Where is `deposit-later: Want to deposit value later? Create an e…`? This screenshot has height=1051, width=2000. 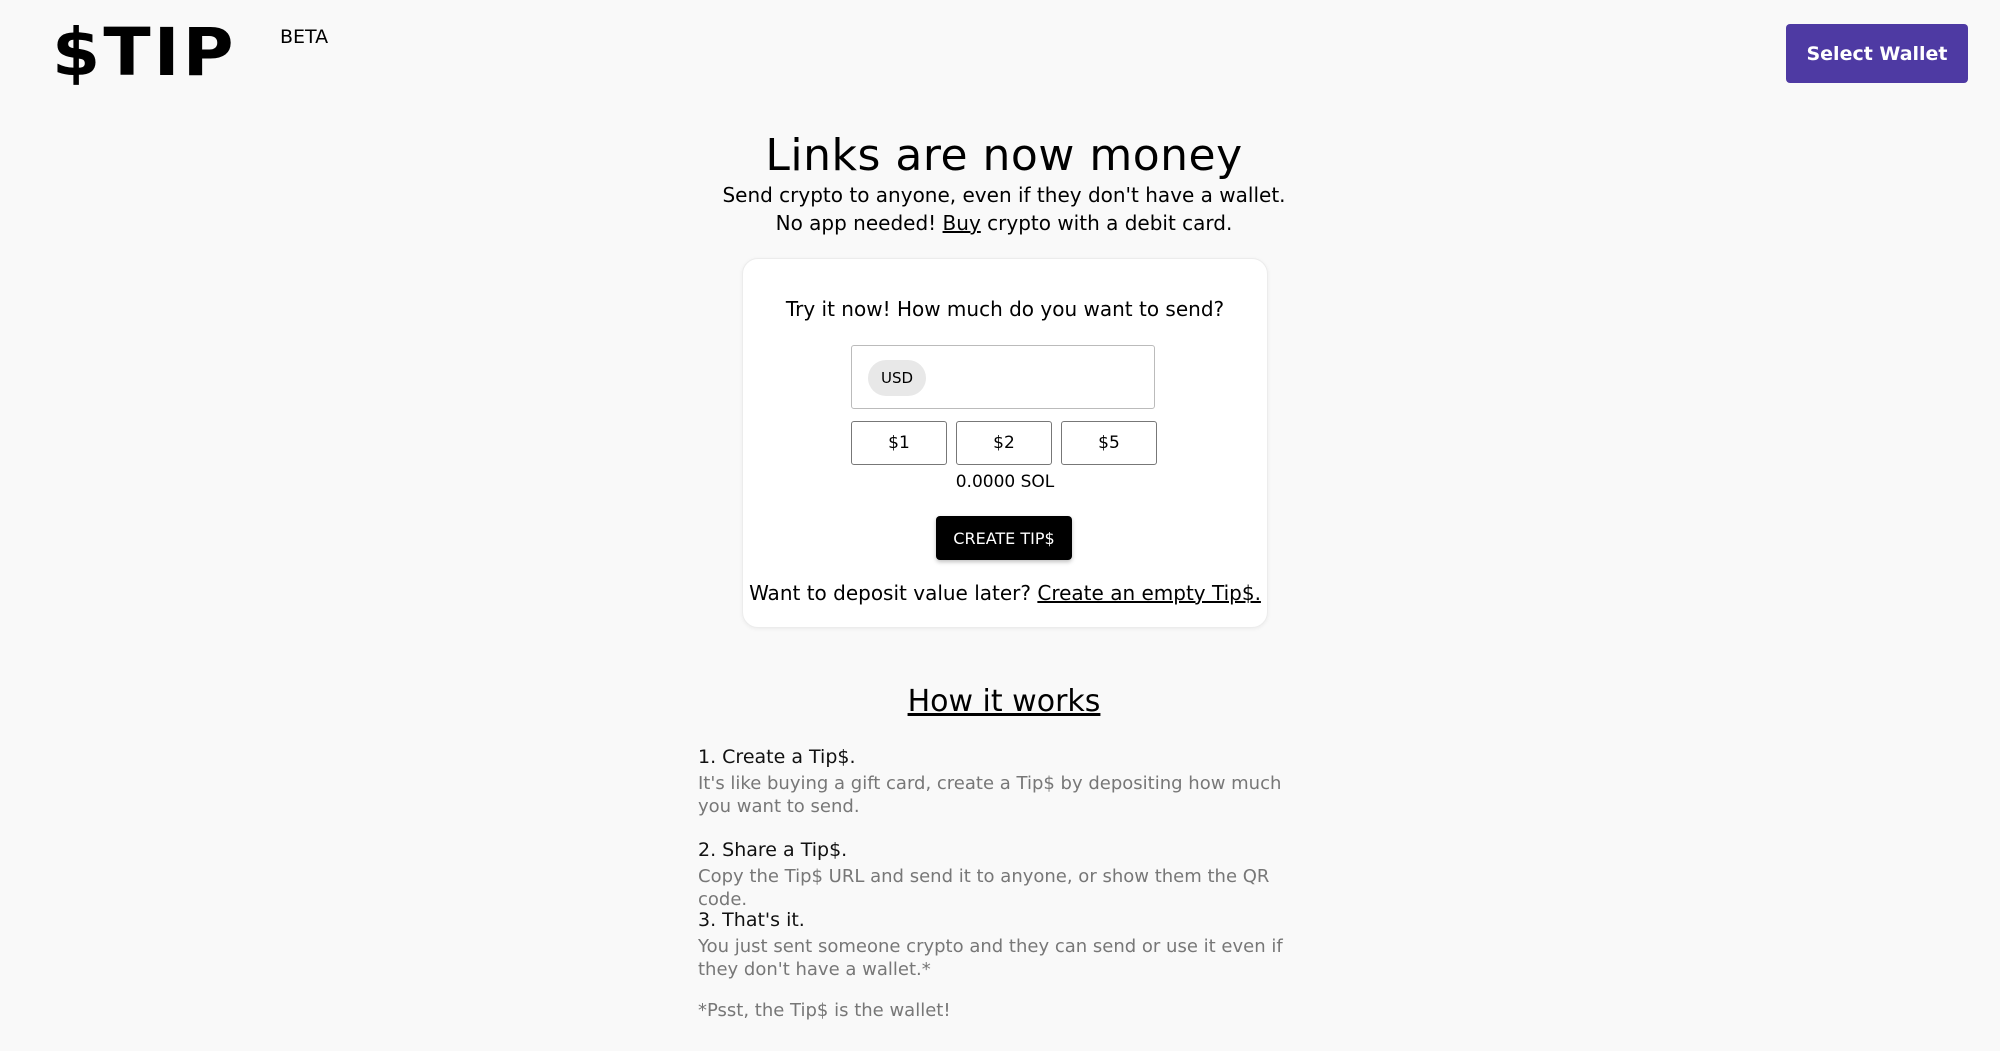 deposit-later: Want to deposit value later? Create an e… is located at coordinates (1005, 593).